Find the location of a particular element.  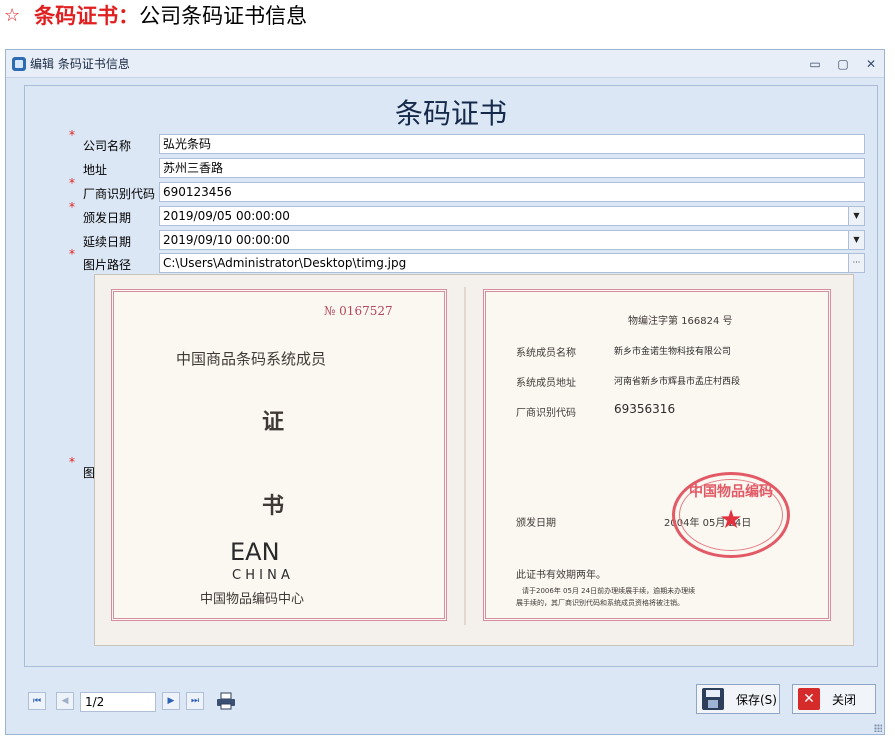

save-button: 保存(S) is located at coordinates (738, 699).